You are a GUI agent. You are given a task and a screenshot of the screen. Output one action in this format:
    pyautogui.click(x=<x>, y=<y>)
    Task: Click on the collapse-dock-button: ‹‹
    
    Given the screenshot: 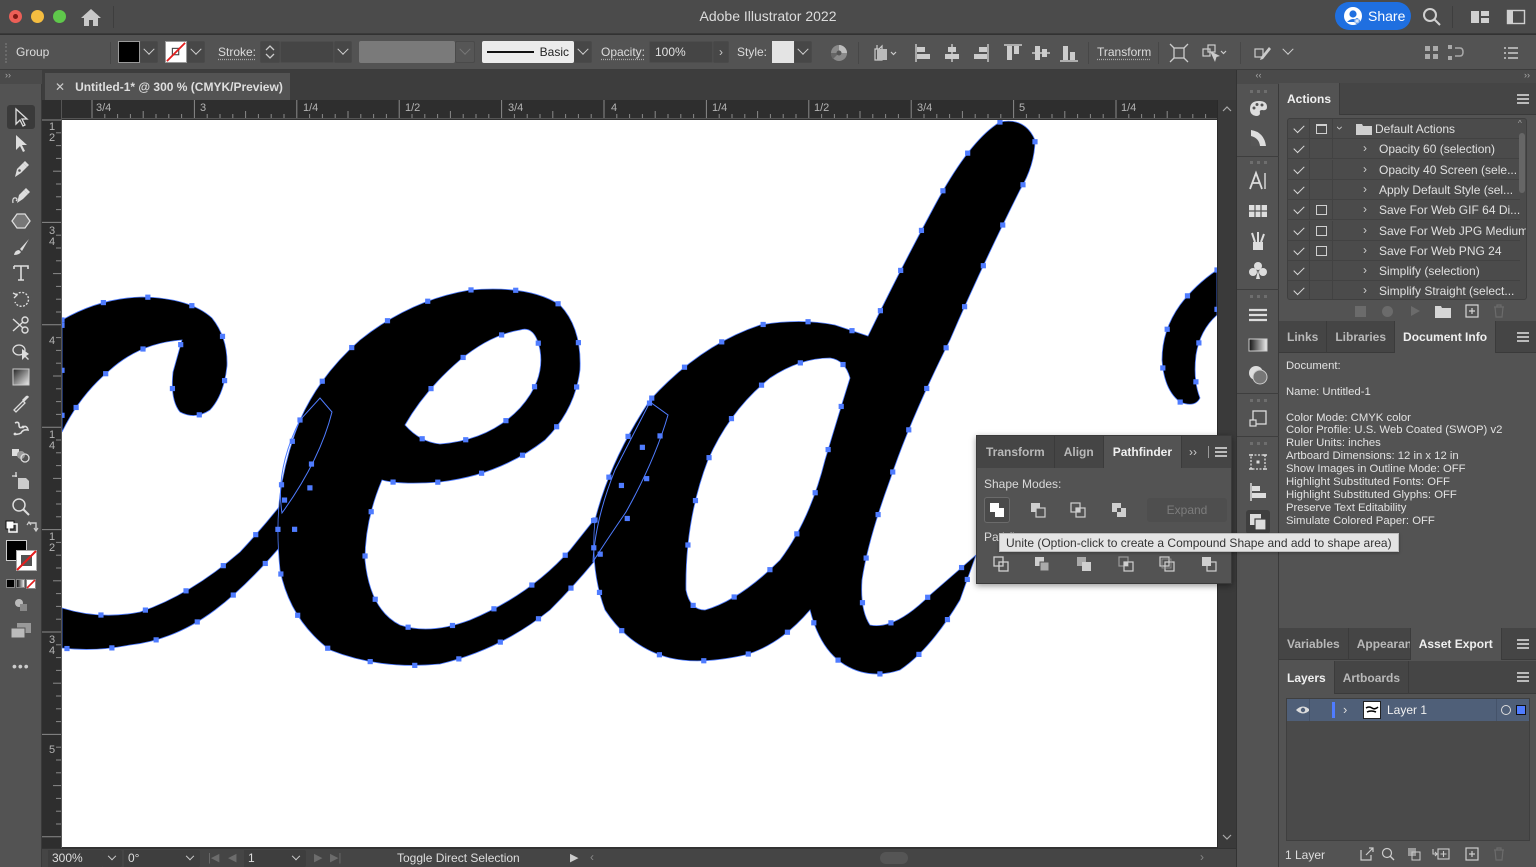 What is the action you would take?
    pyautogui.click(x=1258, y=77)
    